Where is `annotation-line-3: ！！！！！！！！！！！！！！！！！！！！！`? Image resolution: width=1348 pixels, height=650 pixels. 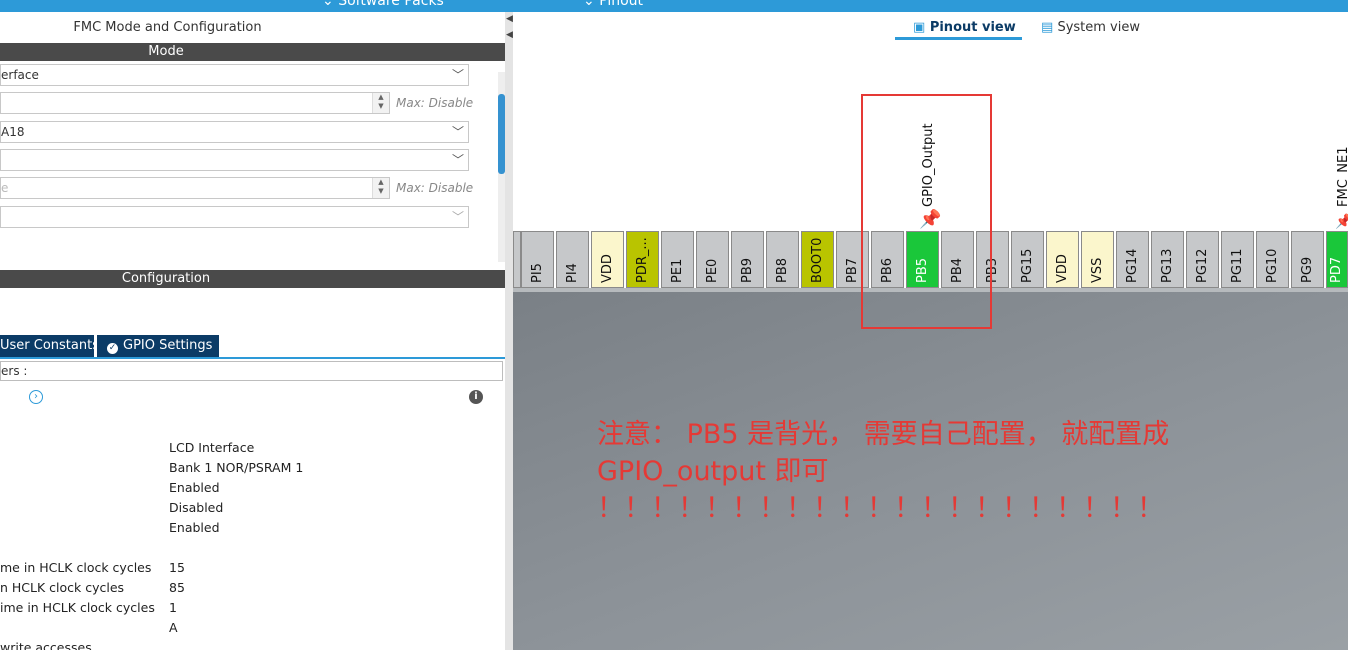 annotation-line-3: ！！！！！！！！！！！！！！！！！！！！！ is located at coordinates (880, 508).